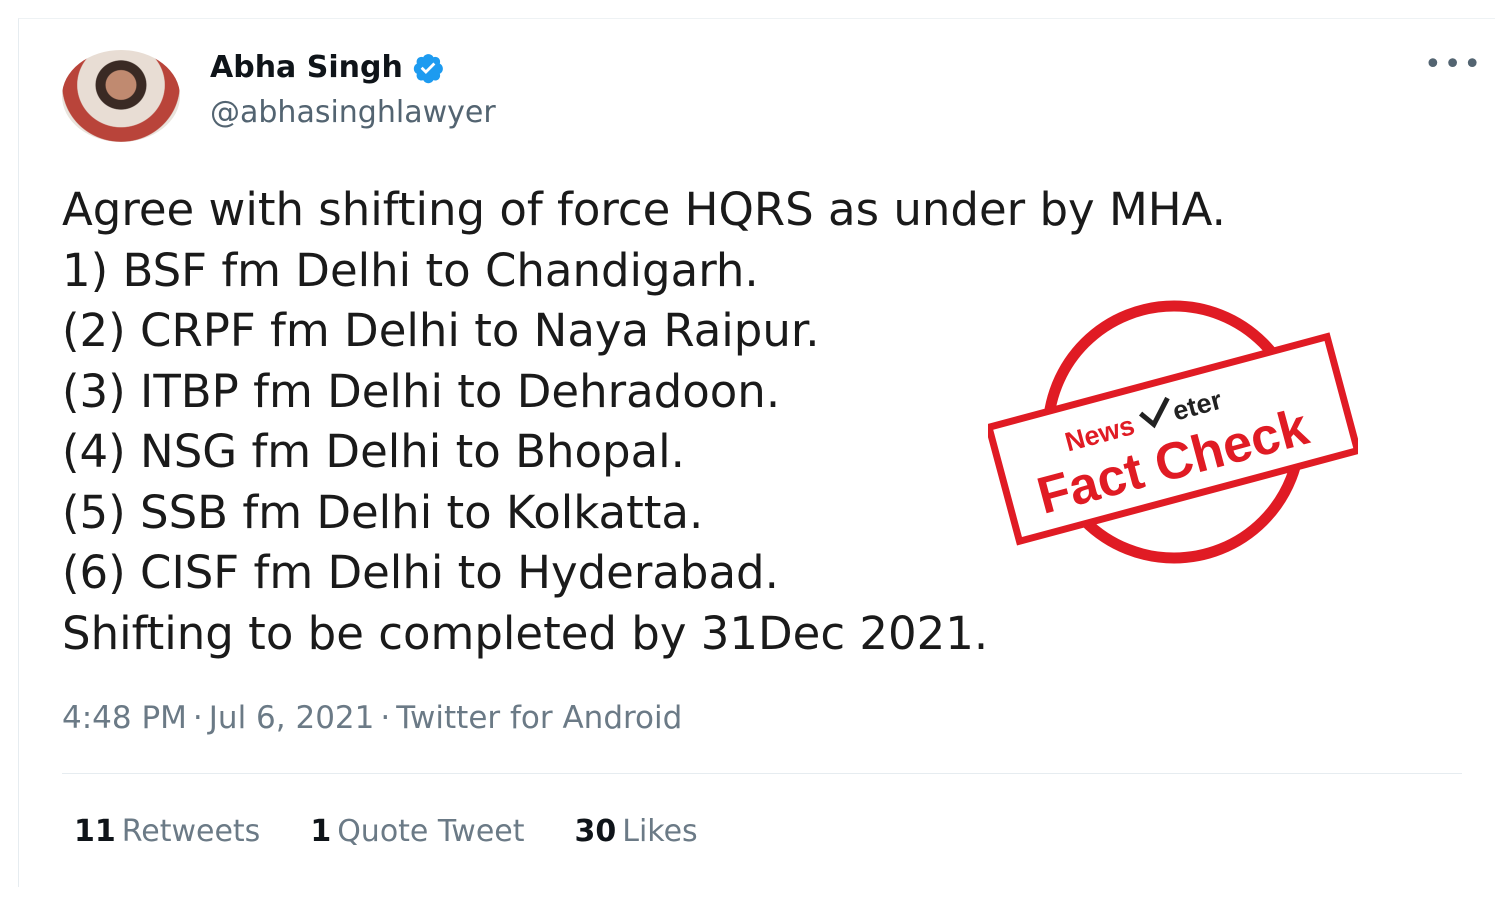 The width and height of the screenshot is (1500, 900). I want to click on tweet-meta: 4:48 PM · Jul 6, 2021 · Twitter for Android, so click(372, 718).